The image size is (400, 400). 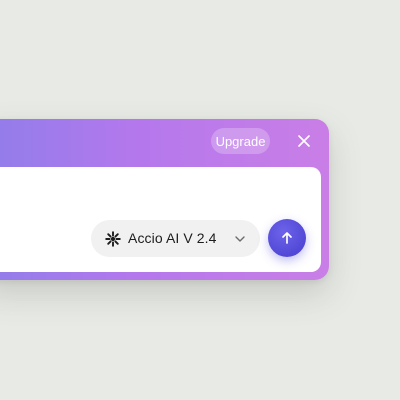 I want to click on upgrade-button: Upgrade, so click(x=240, y=141).